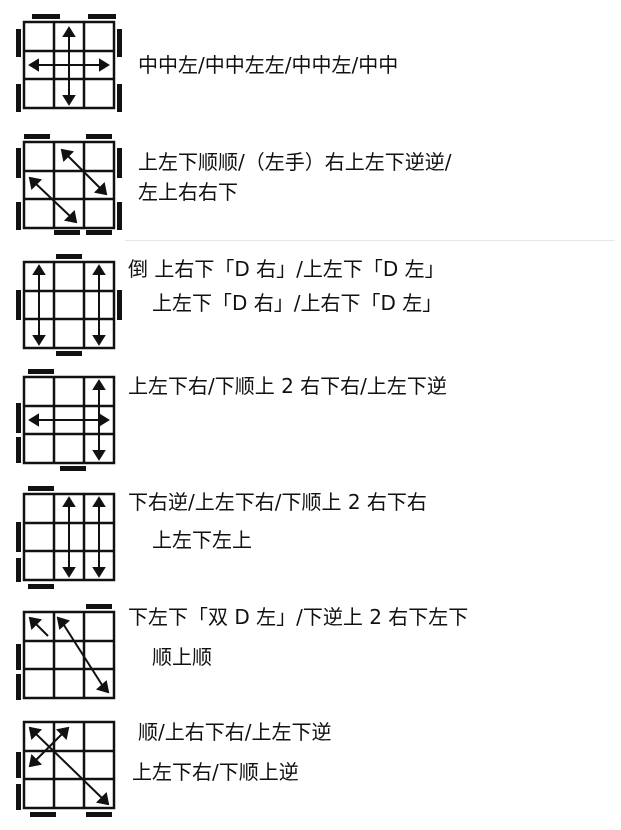 This screenshot has height=830, width=621. Describe the element at coordinates (268, 65) in the screenshot. I see `case-text-1-line-1: 中中左/中中左左/中中左/中中` at that location.